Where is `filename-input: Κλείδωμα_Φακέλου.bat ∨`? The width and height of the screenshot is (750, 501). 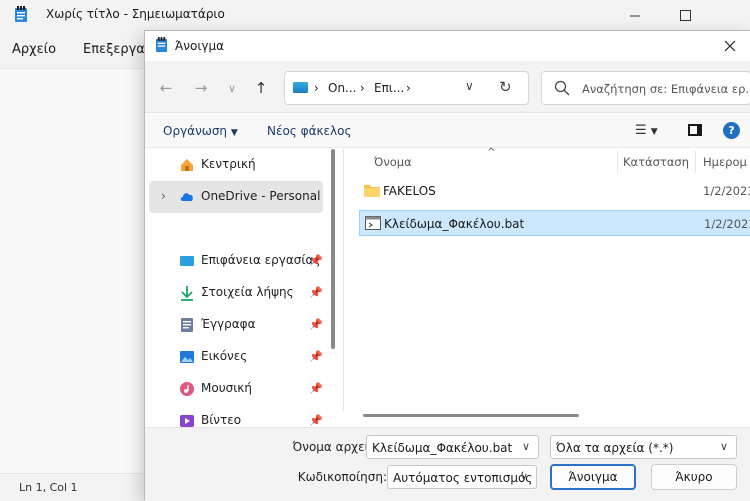
filename-input: Κλείδωμα_Φακέλου.bat ∨ is located at coordinates (452, 447).